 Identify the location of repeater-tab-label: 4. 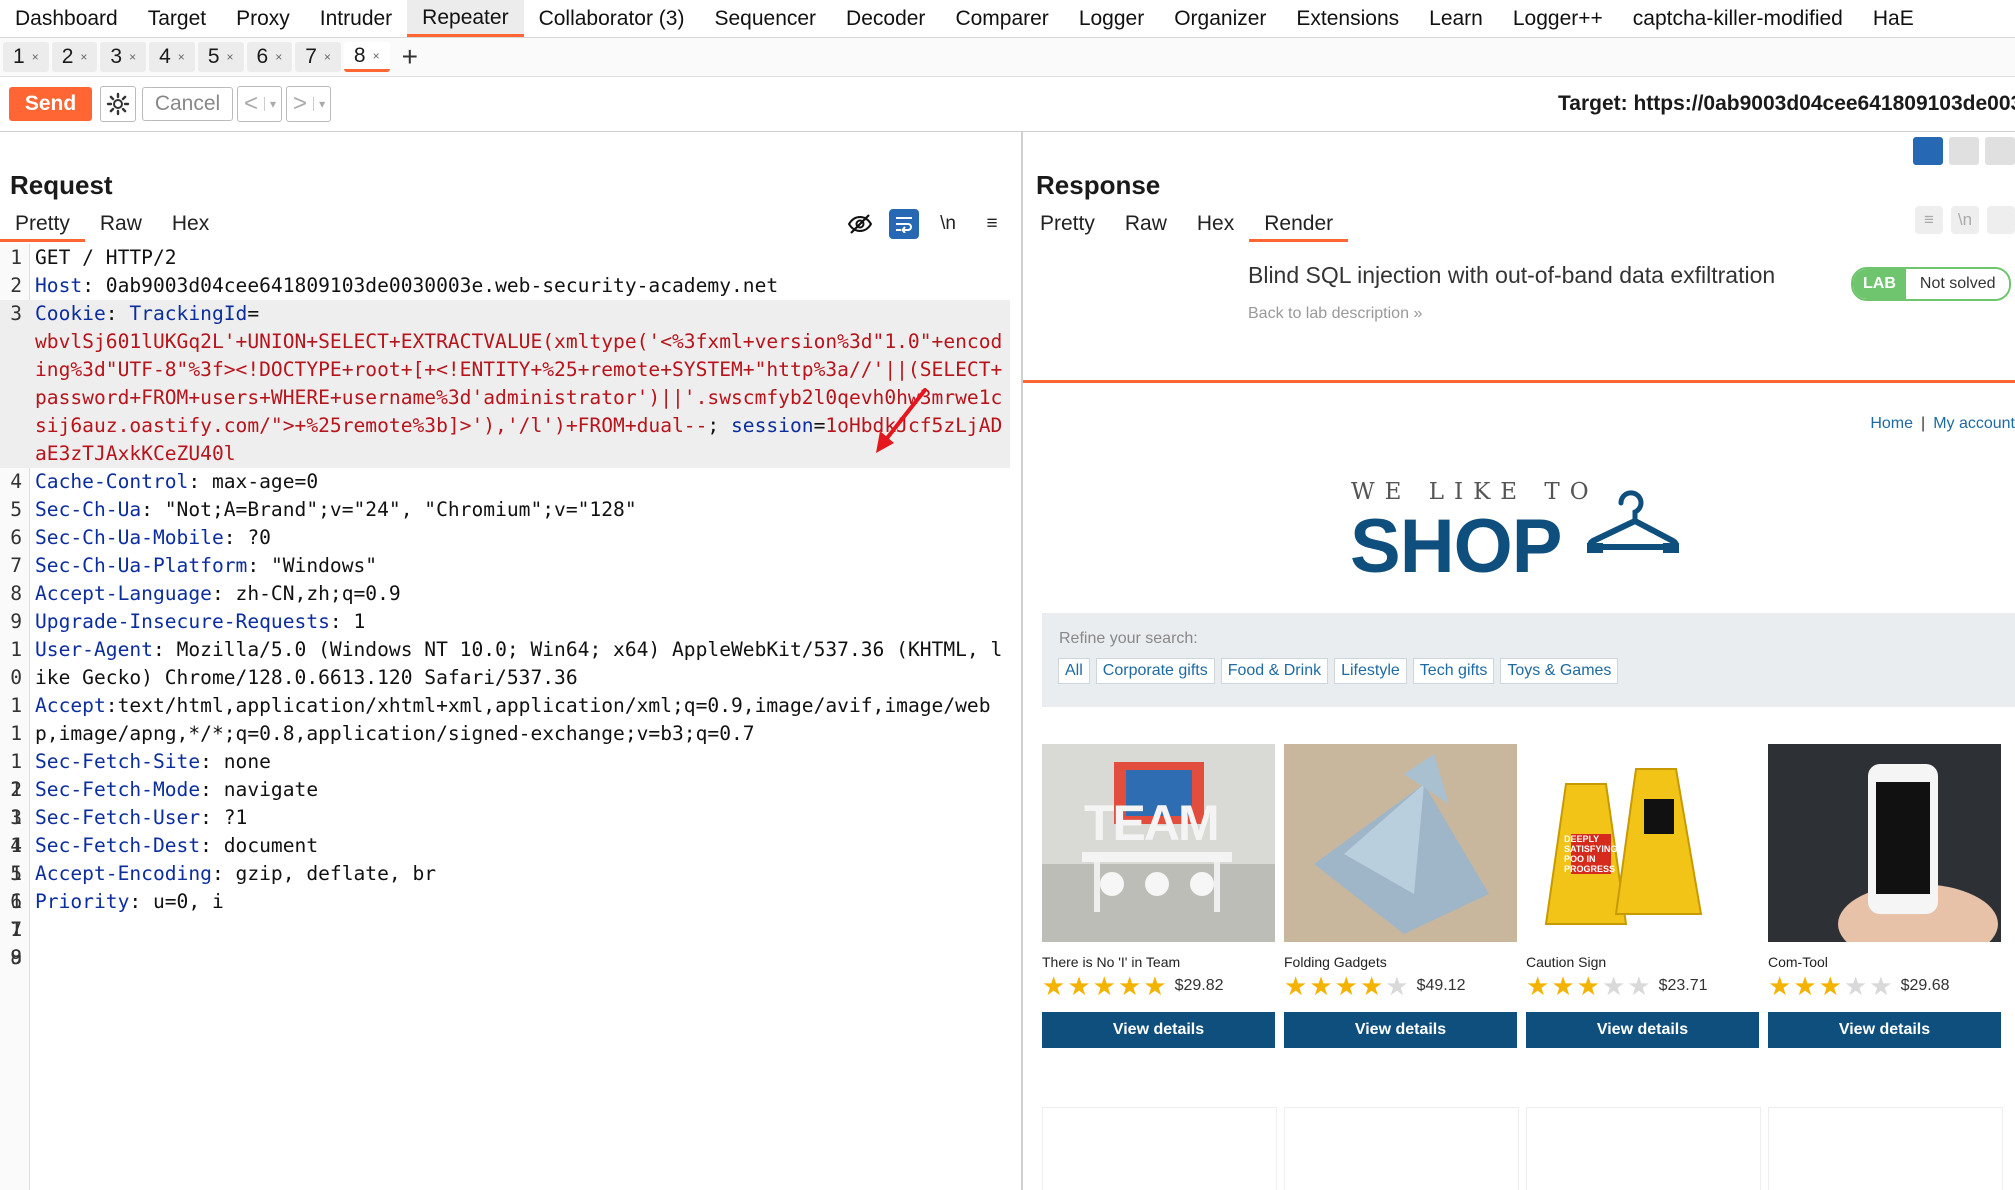
(165, 57).